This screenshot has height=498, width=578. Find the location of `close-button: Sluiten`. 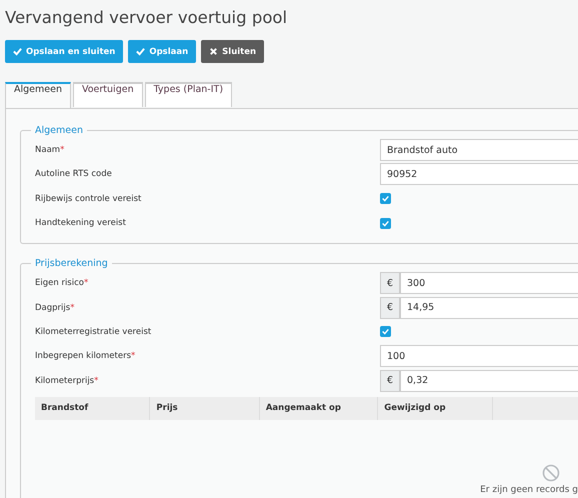

close-button: Sluiten is located at coordinates (232, 51).